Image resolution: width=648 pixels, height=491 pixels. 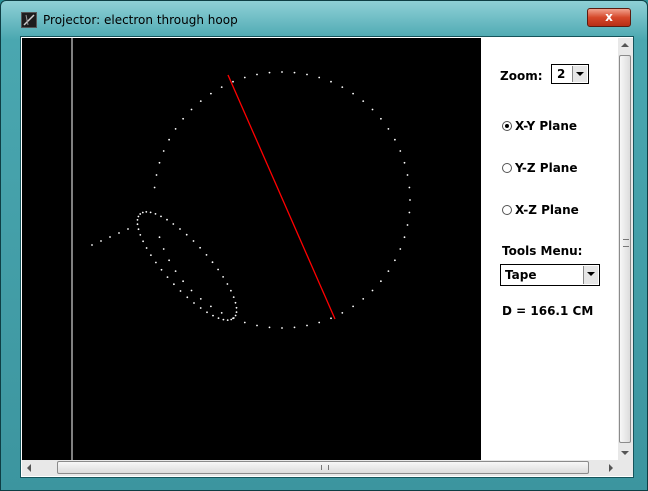 What do you see at coordinates (570, 74) in the screenshot?
I see `zoom-select: 2` at bounding box center [570, 74].